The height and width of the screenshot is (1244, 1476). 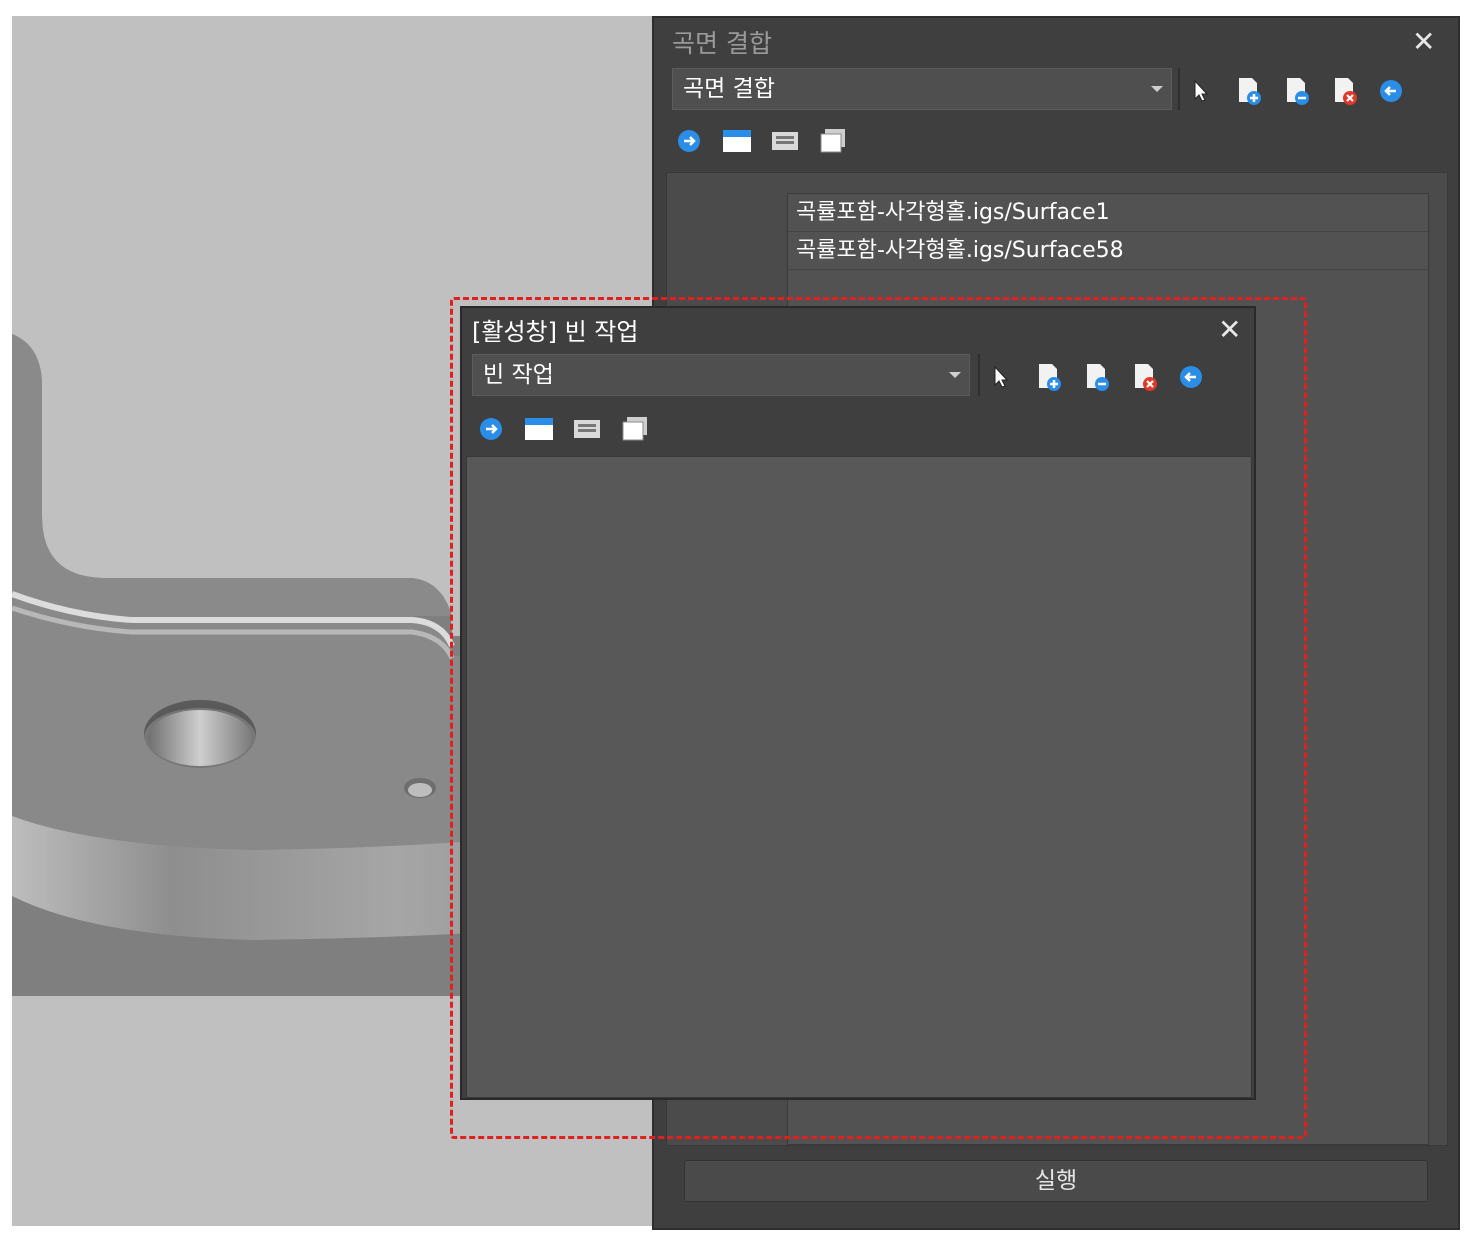 I want to click on run-button: 실행, so click(x=1056, y=1181).